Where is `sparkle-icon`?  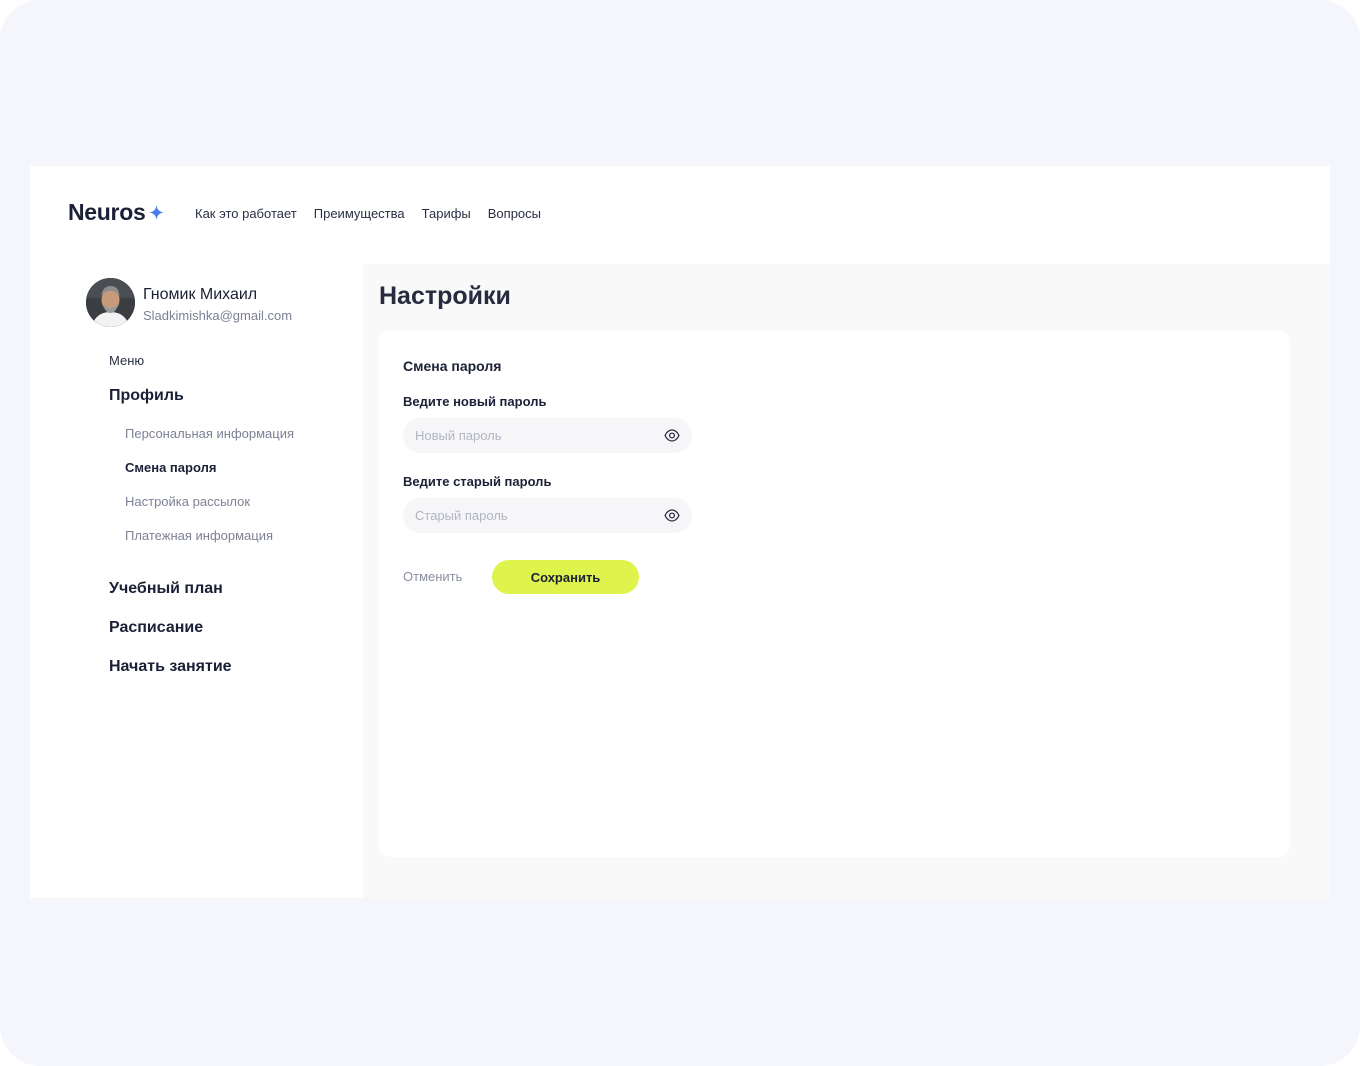
sparkle-icon is located at coordinates (157, 212).